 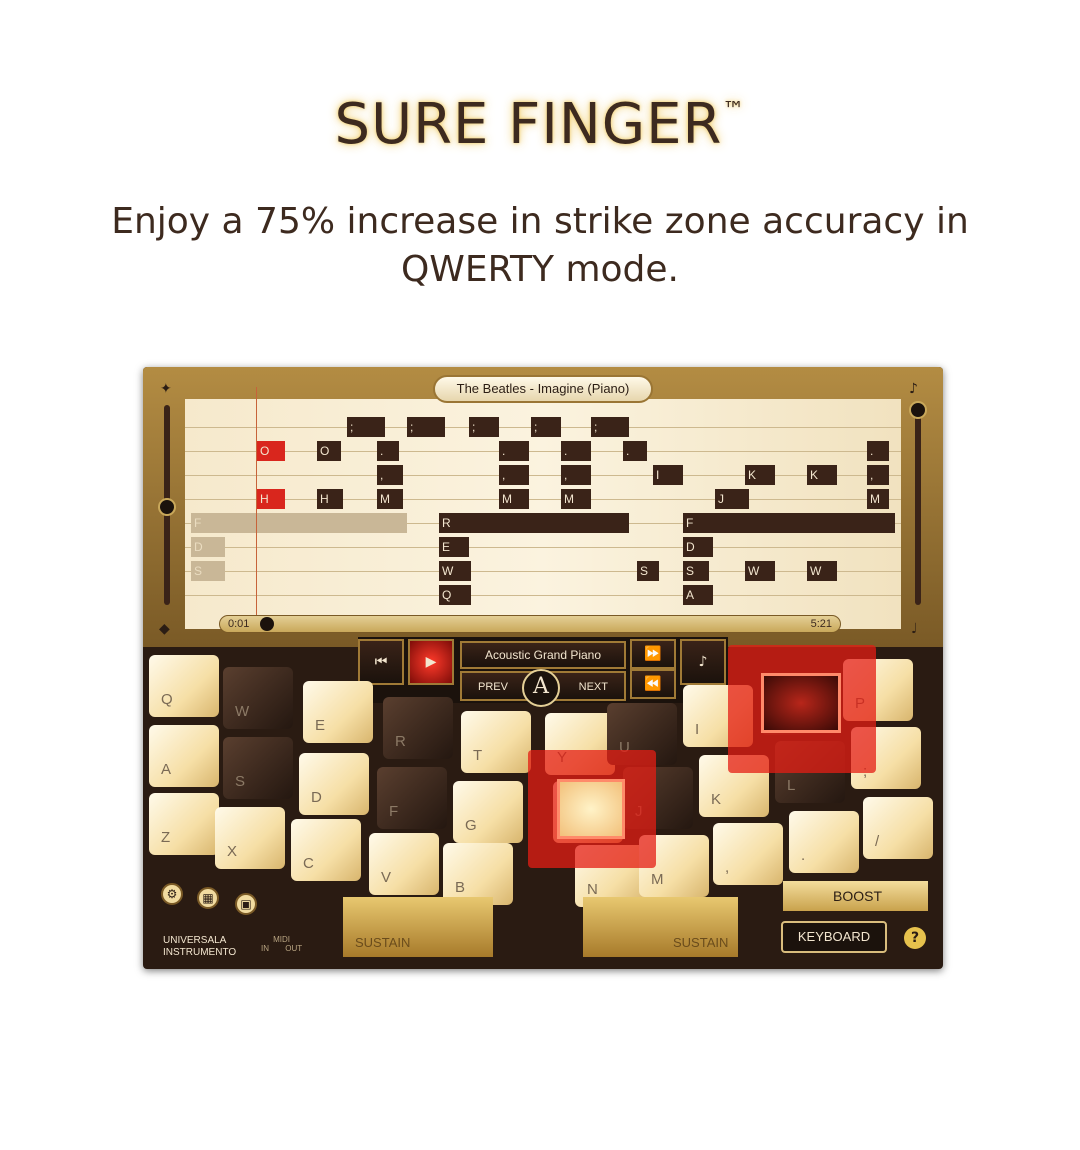 I want to click on tempo-knob, so click(x=167, y=507).